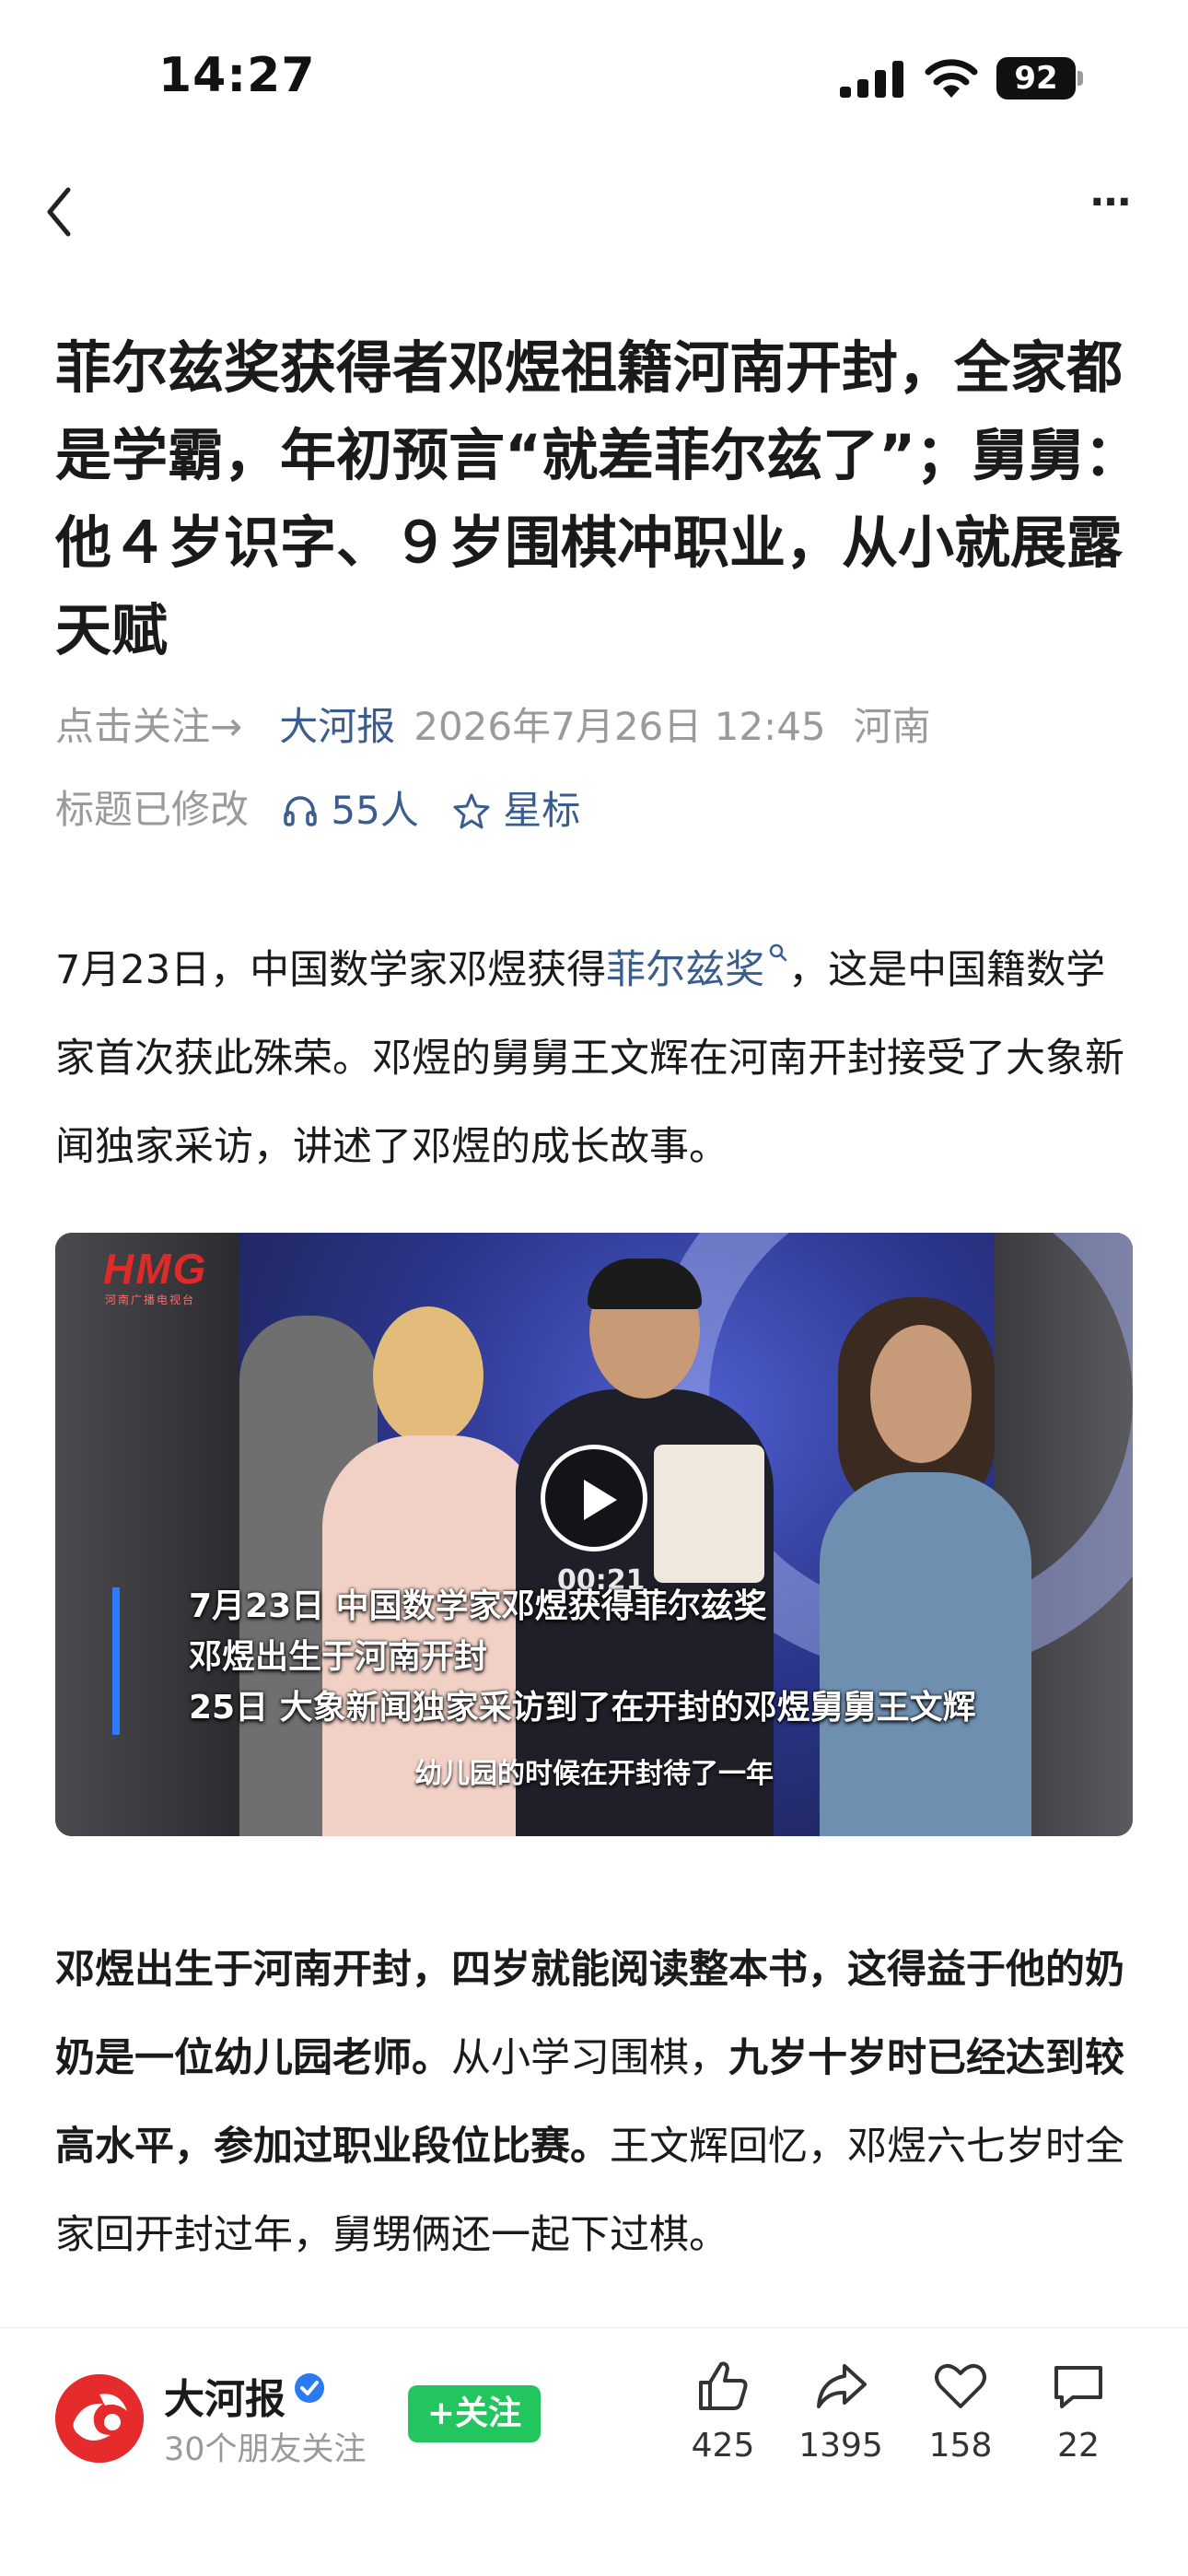  Describe the element at coordinates (309, 2388) in the screenshot. I see `verified-badge-icon` at that location.